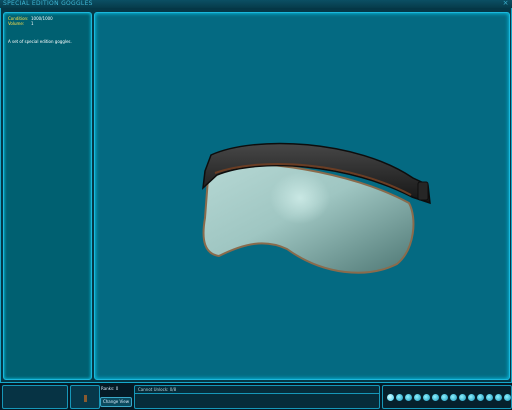 This screenshot has height=410, width=512. I want to click on condition-value: 1000/1000, so click(42, 18).